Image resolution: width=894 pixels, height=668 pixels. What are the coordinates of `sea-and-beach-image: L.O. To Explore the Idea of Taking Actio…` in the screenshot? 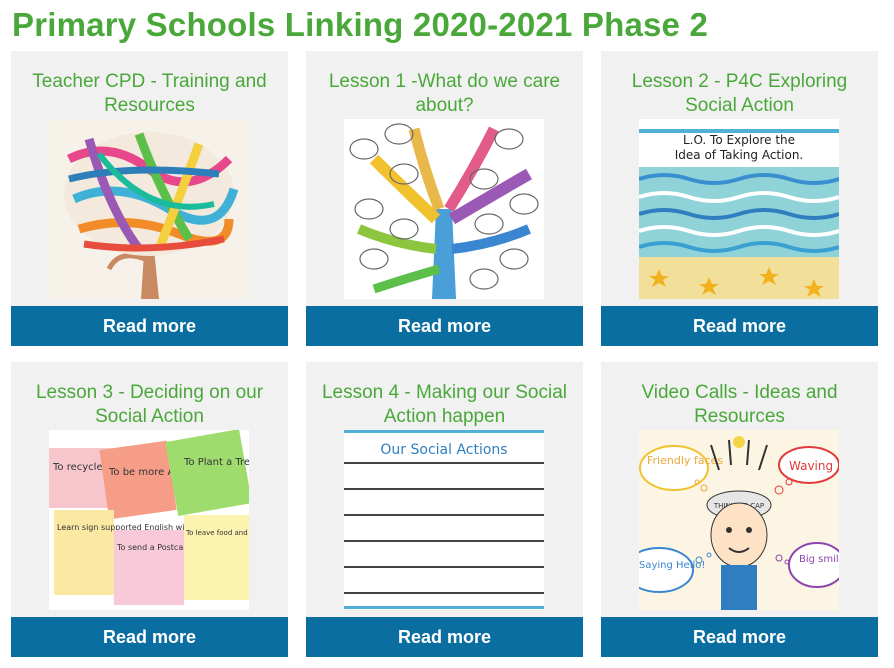 It's located at (739, 209).